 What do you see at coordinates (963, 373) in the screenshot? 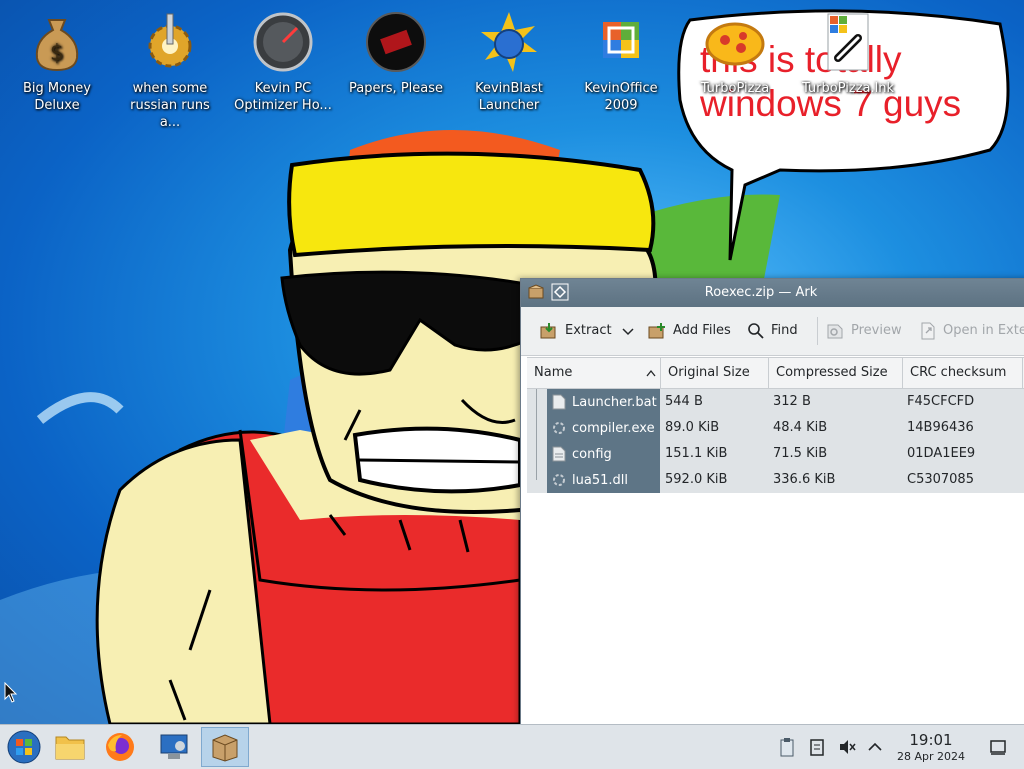
I see `column-header-crc: CRC checksum` at bounding box center [963, 373].